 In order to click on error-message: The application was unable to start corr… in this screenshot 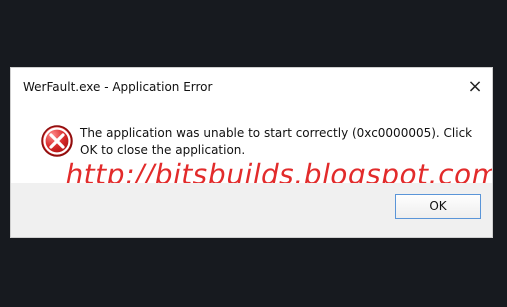, I will do `click(276, 141)`.